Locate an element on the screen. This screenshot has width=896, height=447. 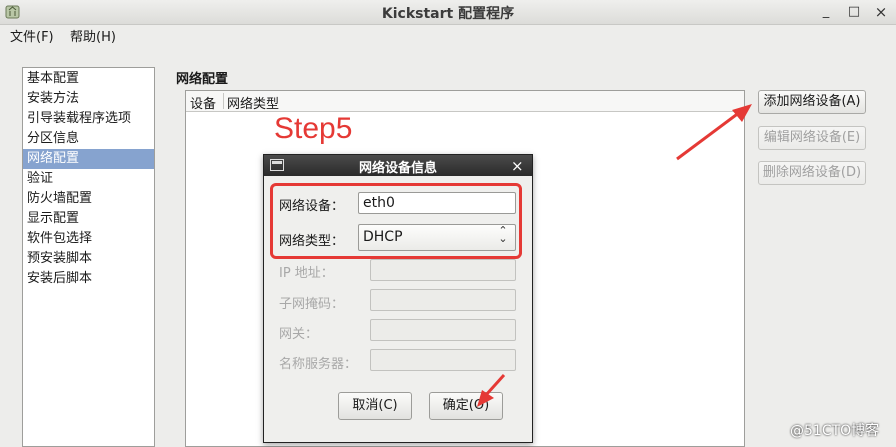
sidebar-item-bootloader: 引导装载程序选项 is located at coordinates (88, 119).